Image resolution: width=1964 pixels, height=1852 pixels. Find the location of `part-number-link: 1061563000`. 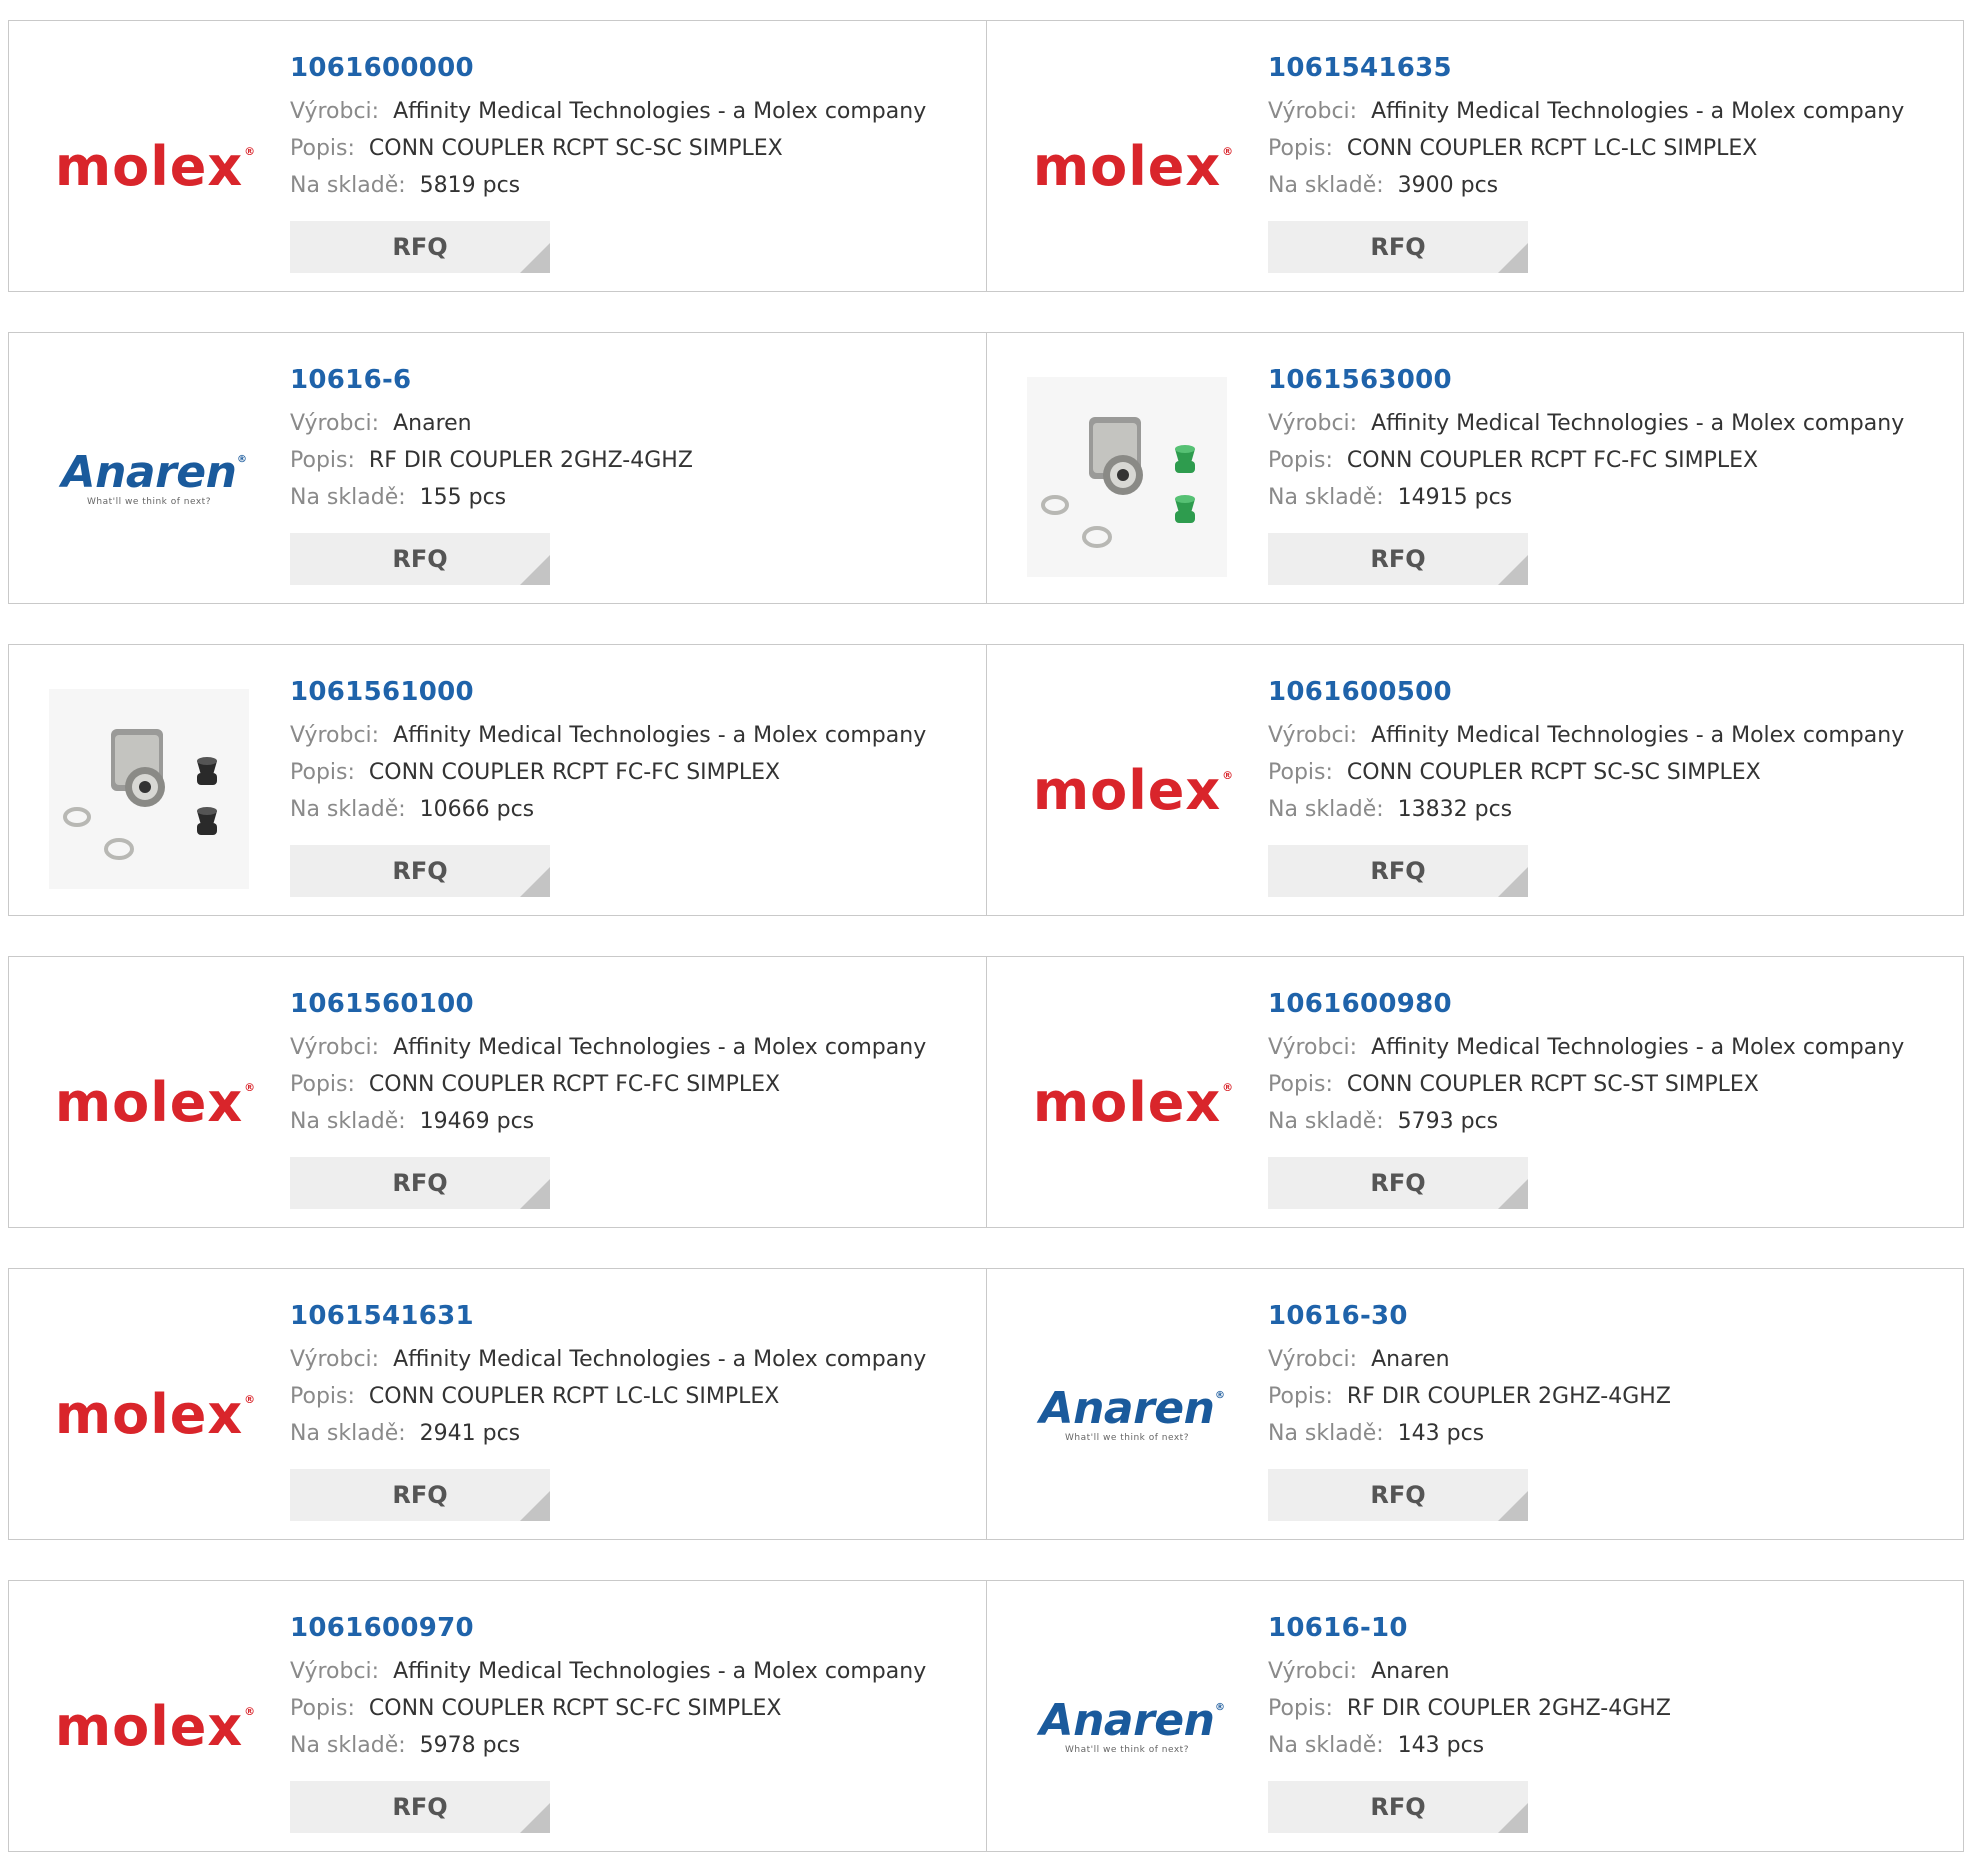

part-number-link: 1061563000 is located at coordinates (1586, 380).